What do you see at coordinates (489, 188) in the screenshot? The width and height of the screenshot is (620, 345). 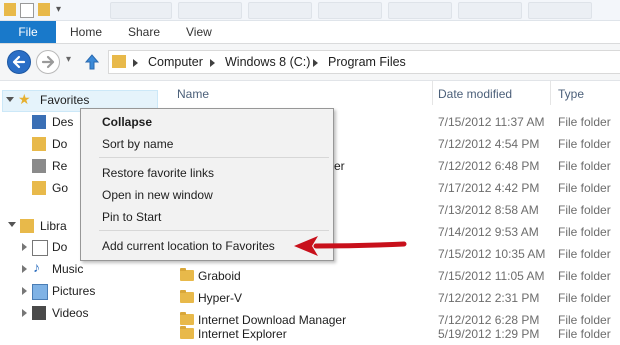 I see `file-date: 7/17/2012 4:42 PM` at bounding box center [489, 188].